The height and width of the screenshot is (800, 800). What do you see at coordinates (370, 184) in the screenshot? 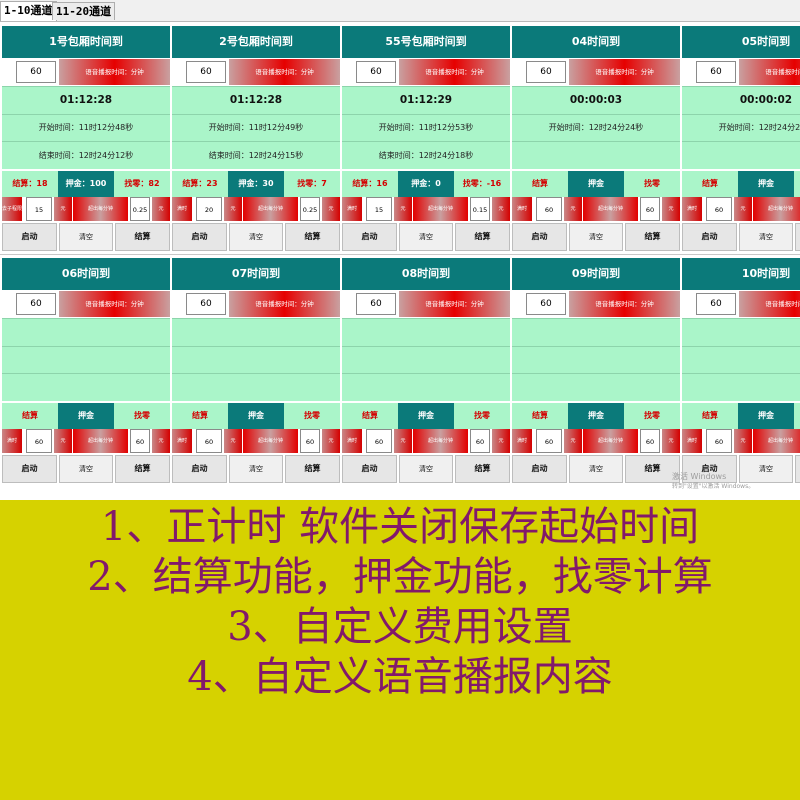
I see `settle-amount: 结算：16` at bounding box center [370, 184].